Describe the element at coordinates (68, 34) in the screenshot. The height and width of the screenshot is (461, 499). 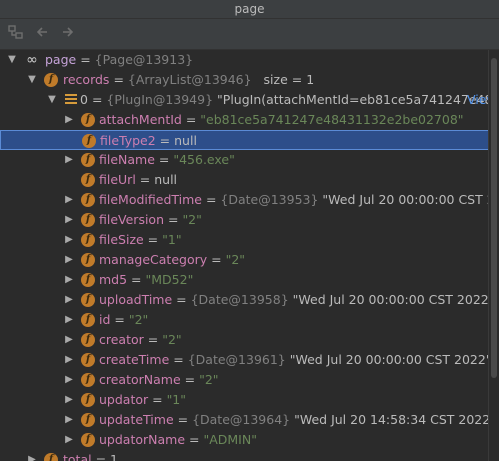
I see `forward-arrow-icon` at that location.